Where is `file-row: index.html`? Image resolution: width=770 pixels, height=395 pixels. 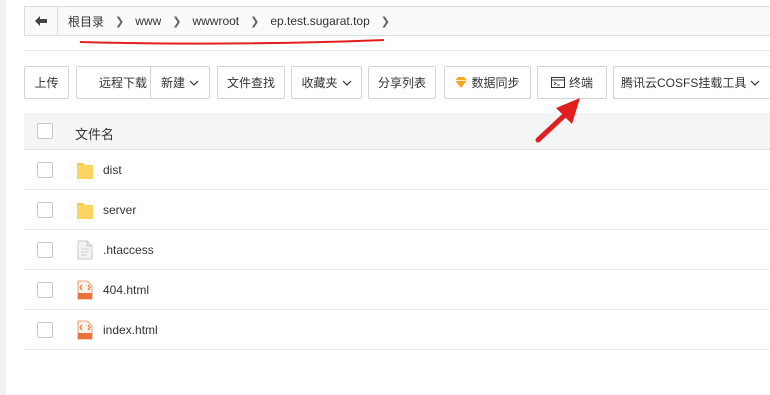 file-row: index.html is located at coordinates (397, 330).